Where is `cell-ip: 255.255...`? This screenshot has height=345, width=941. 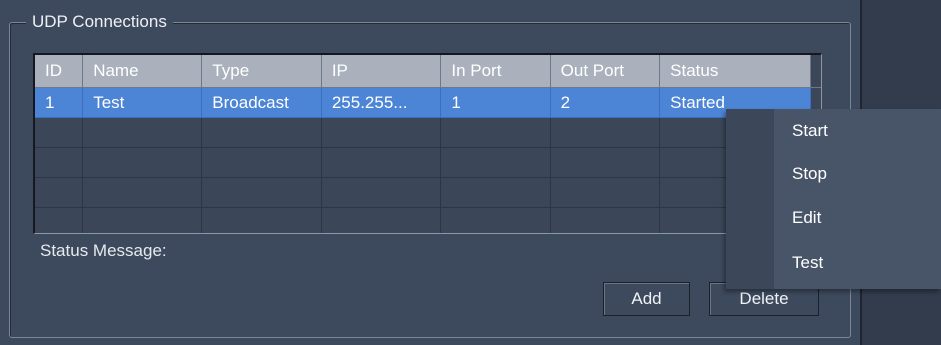 cell-ip: 255.255... is located at coordinates (381, 102).